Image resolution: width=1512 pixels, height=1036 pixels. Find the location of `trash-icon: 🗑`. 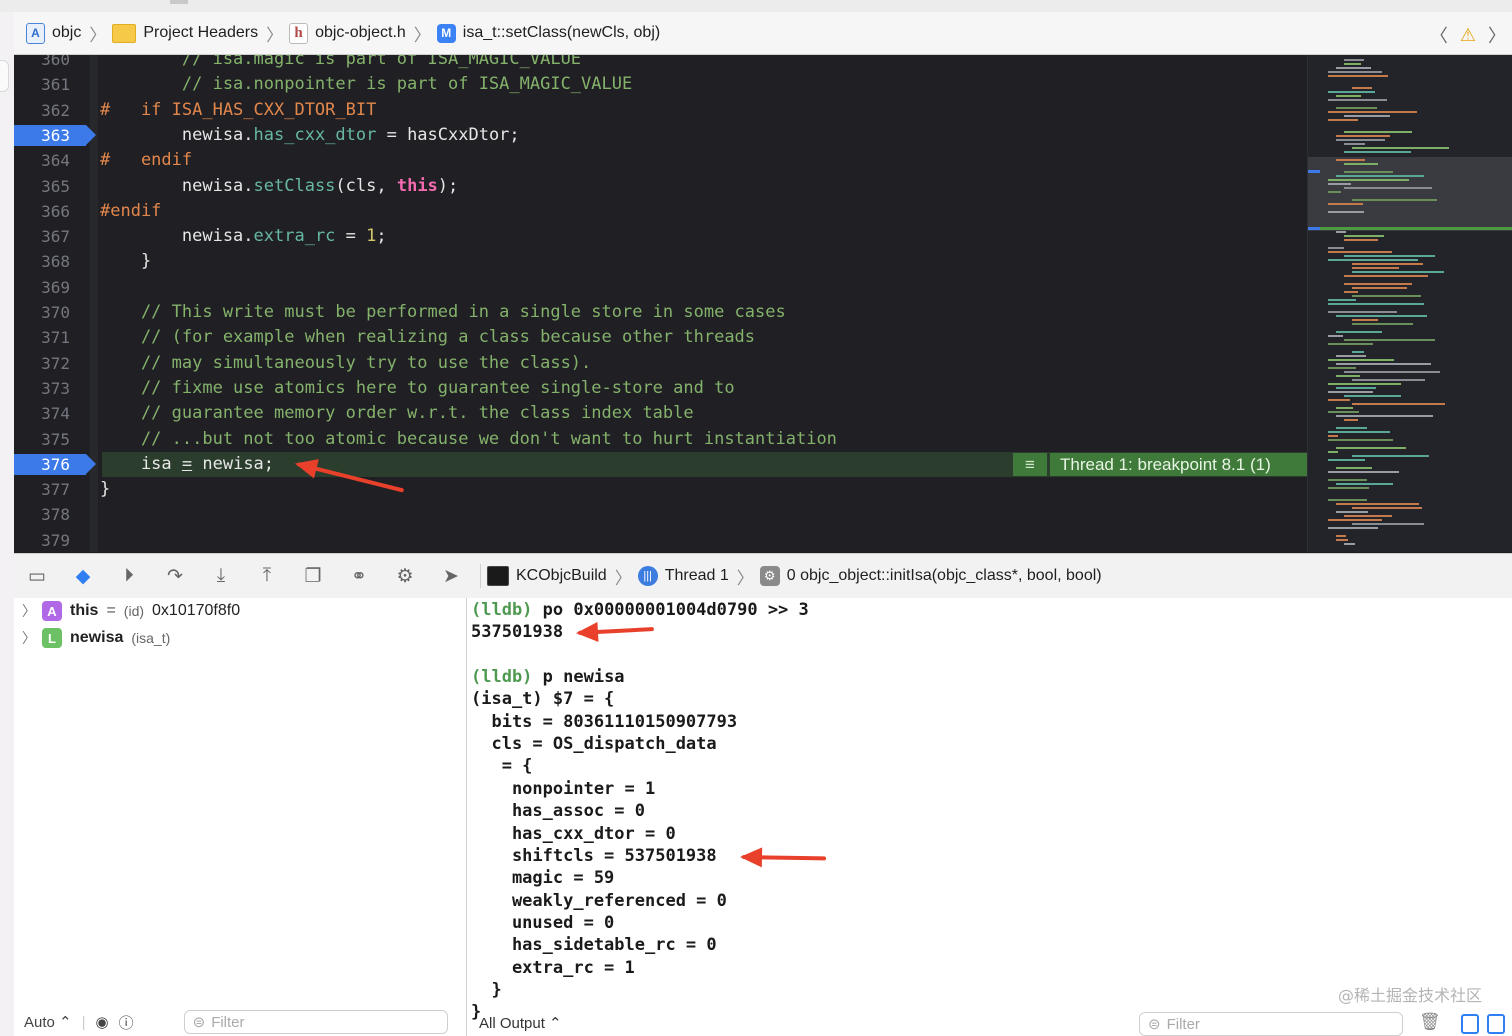

trash-icon: 🗑 is located at coordinates (1430, 1022).